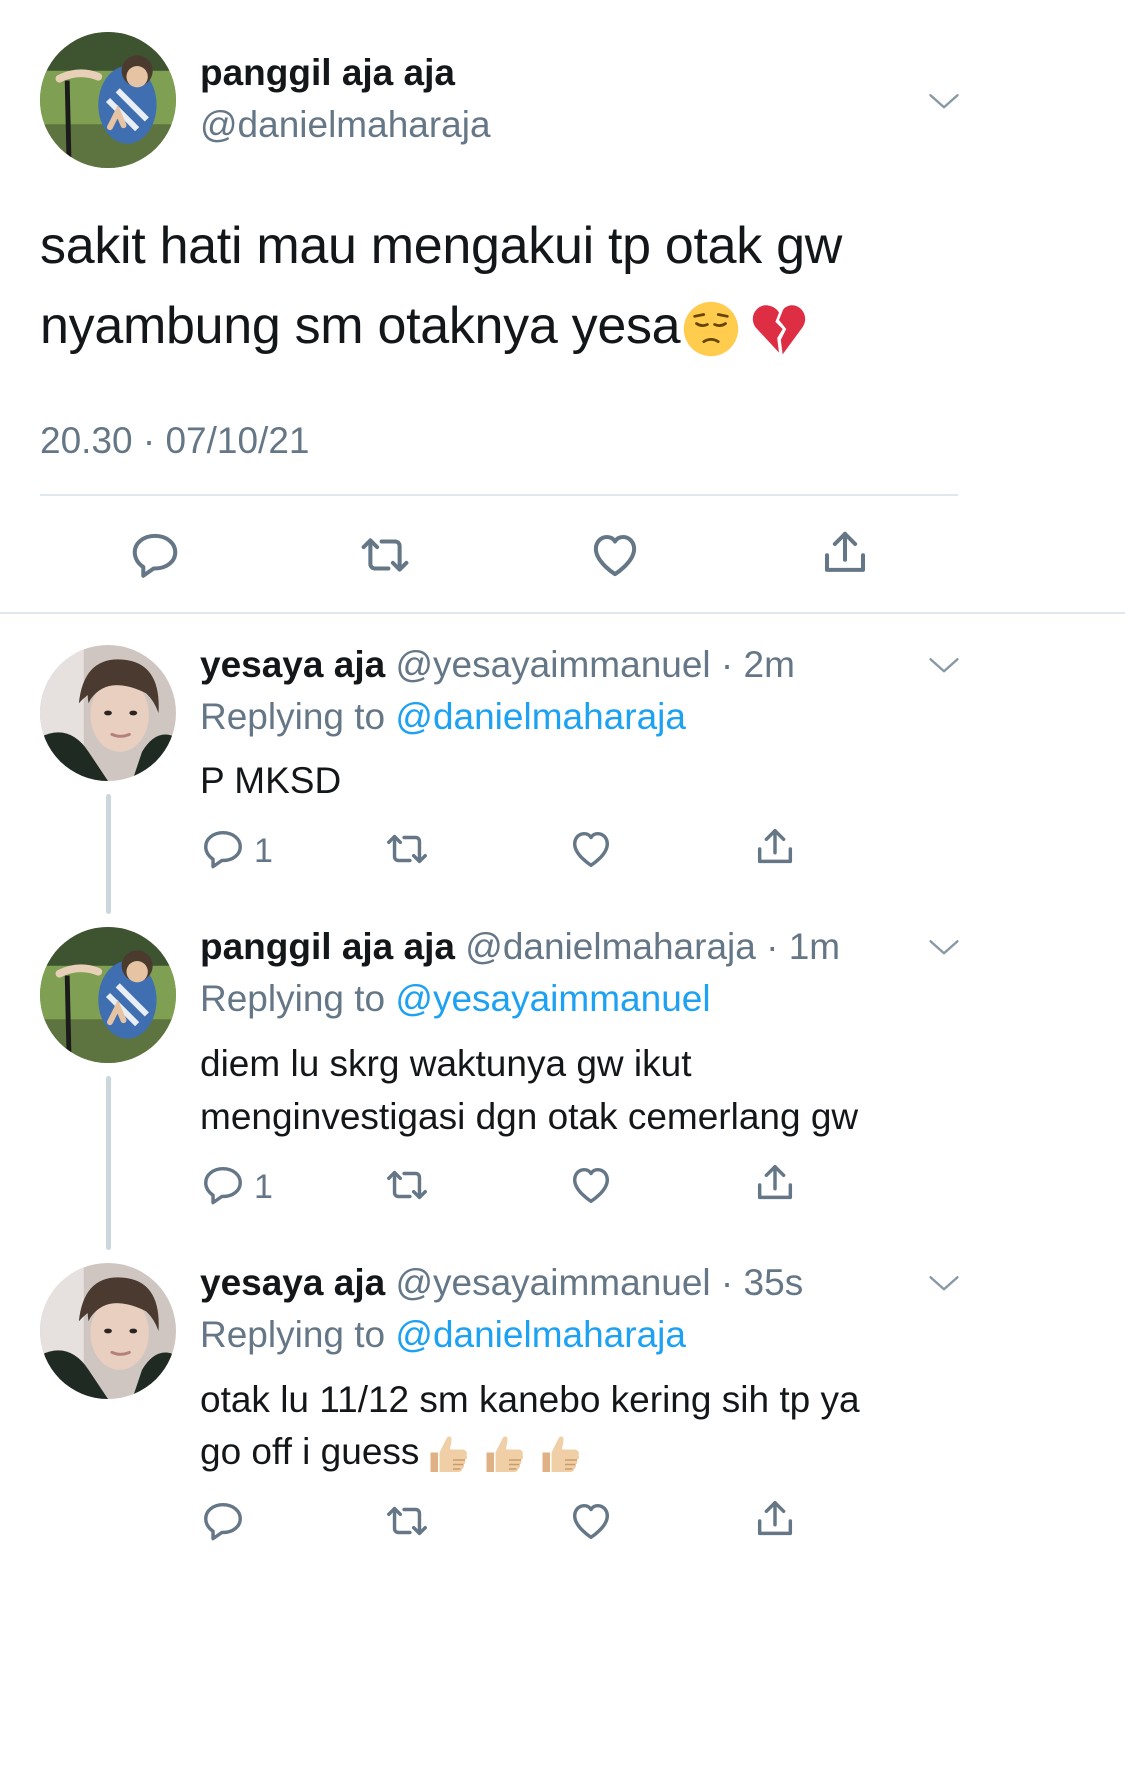  Describe the element at coordinates (360, 326) in the screenshot. I see `tweet-text-line-2: nyambung sm otaknya yesa` at that location.